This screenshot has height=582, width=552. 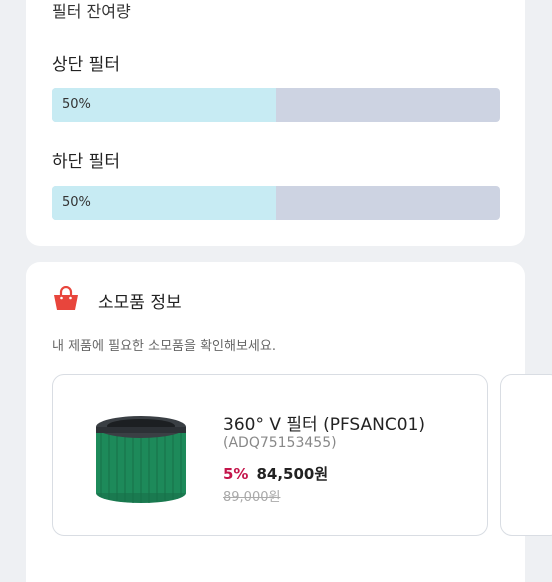 I want to click on upper-filter-progress-bar: 50%, so click(x=276, y=105).